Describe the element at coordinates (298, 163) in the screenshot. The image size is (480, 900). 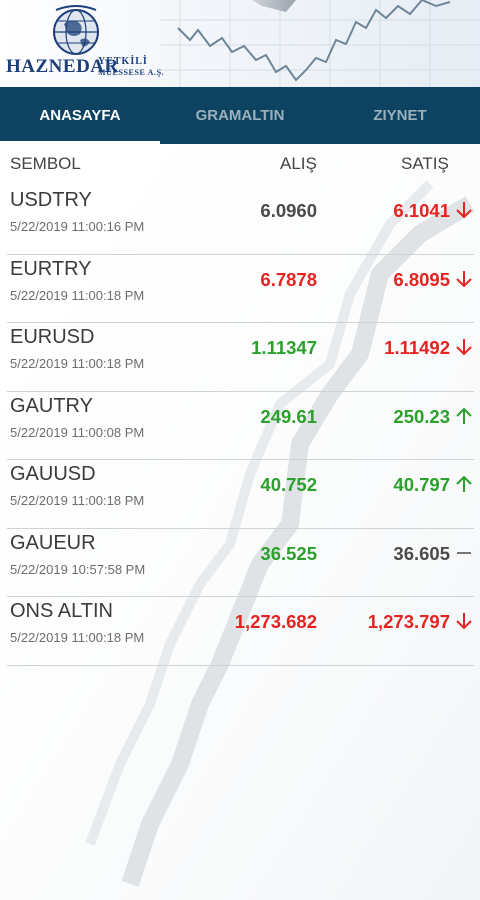
I see `column-header-buy: ALIŞ` at that location.